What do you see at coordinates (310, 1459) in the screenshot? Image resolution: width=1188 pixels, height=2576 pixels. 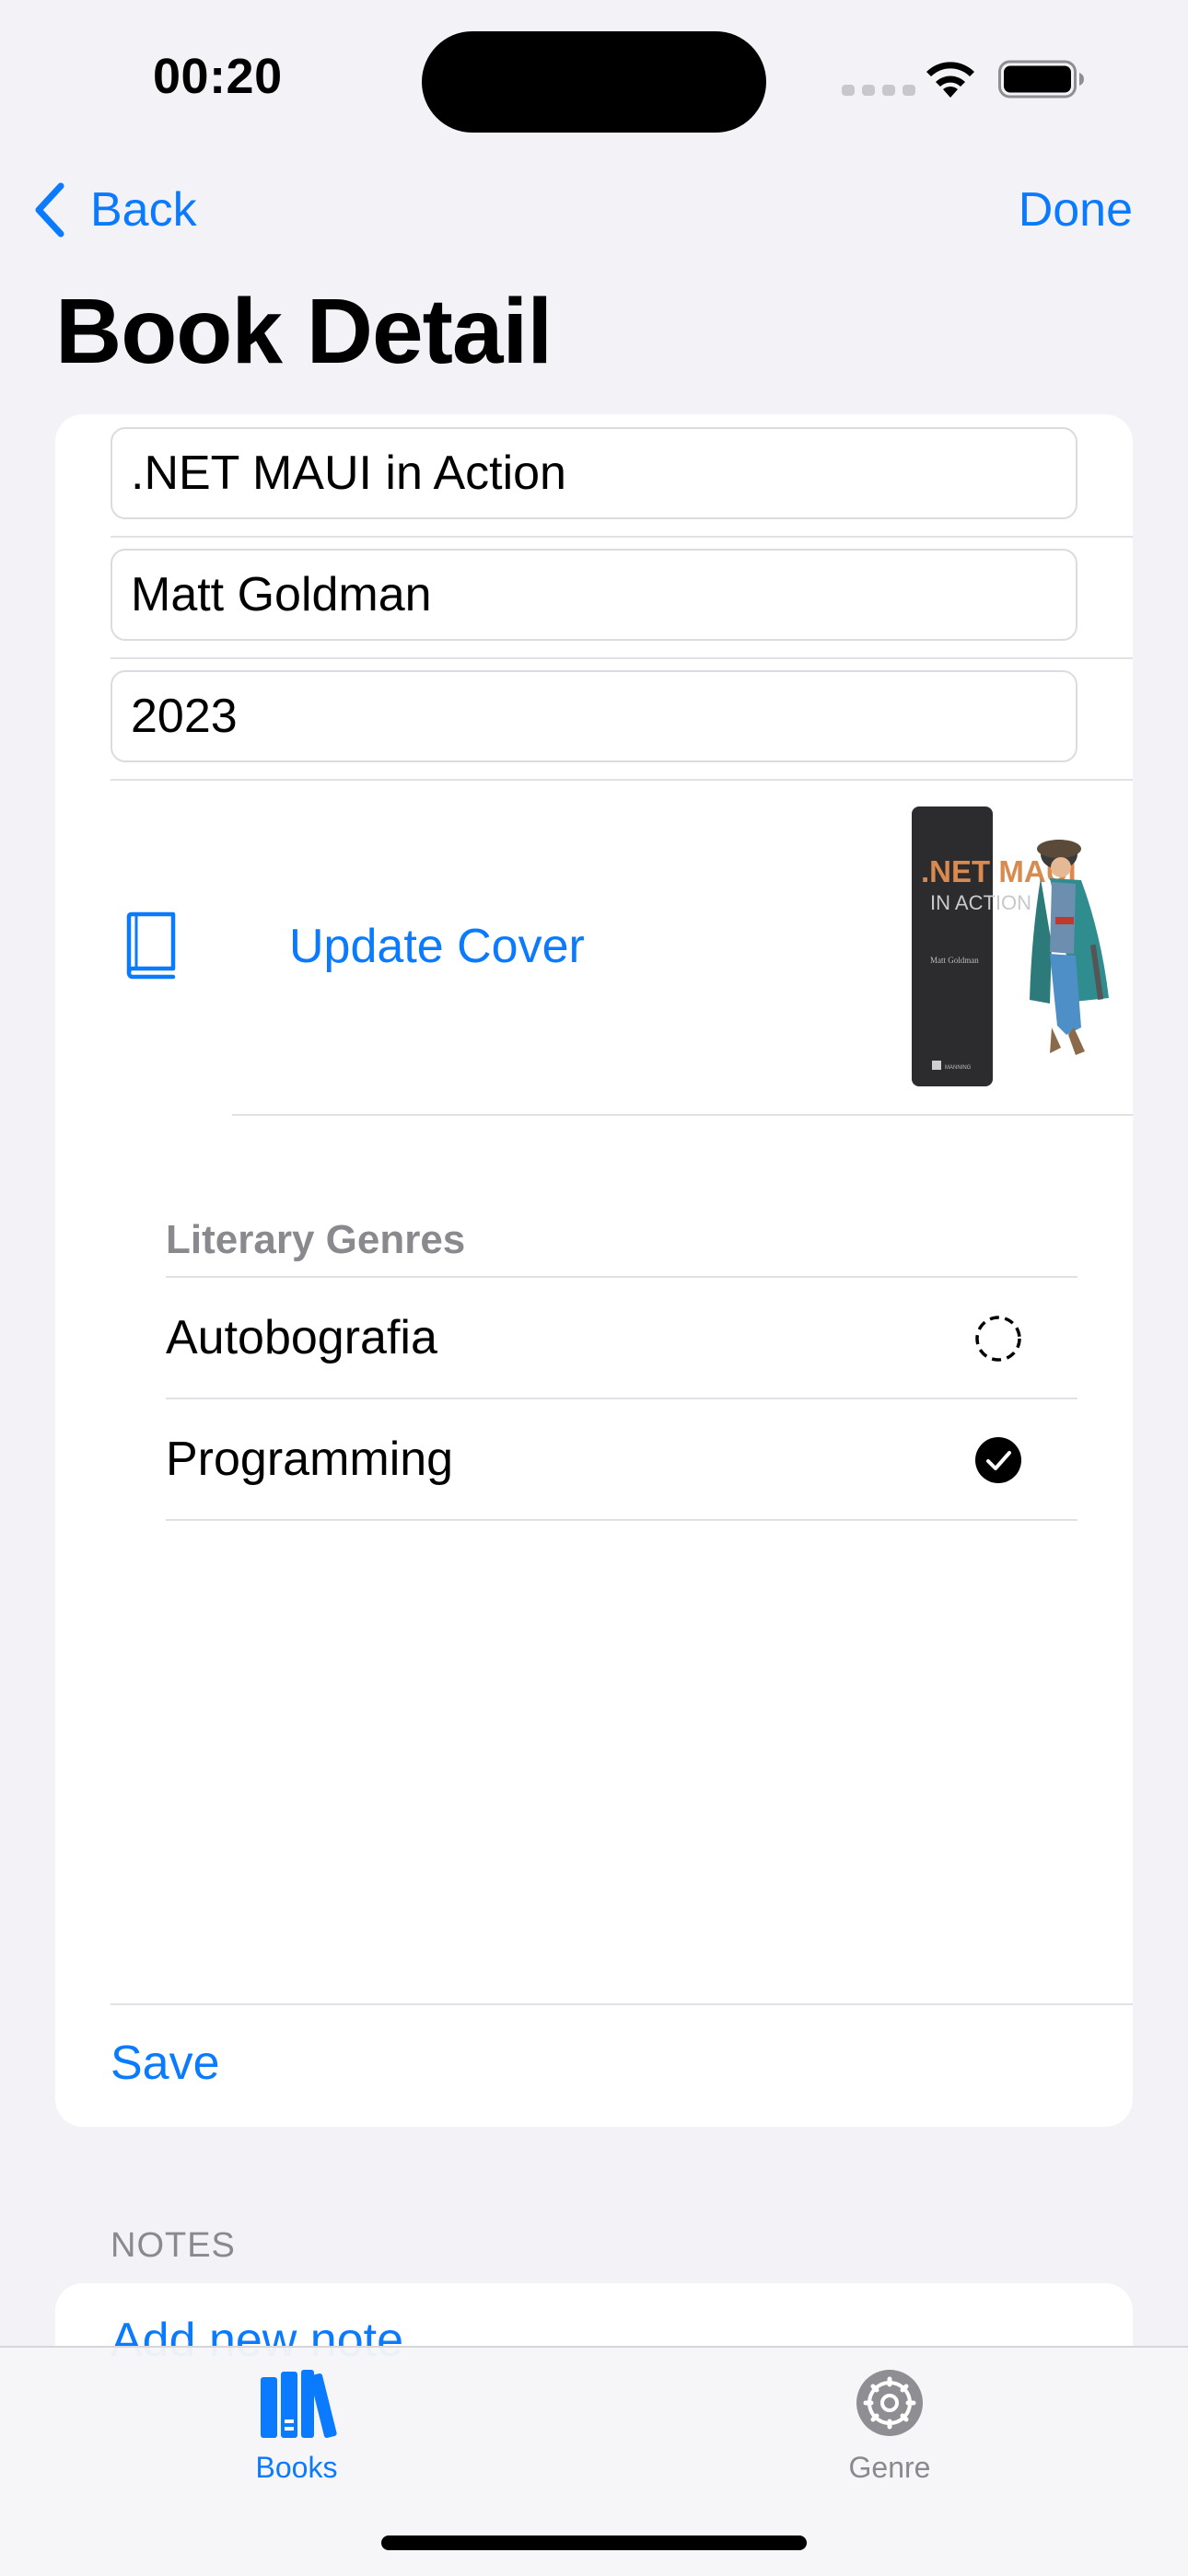 I see `genre-label: Programming` at bounding box center [310, 1459].